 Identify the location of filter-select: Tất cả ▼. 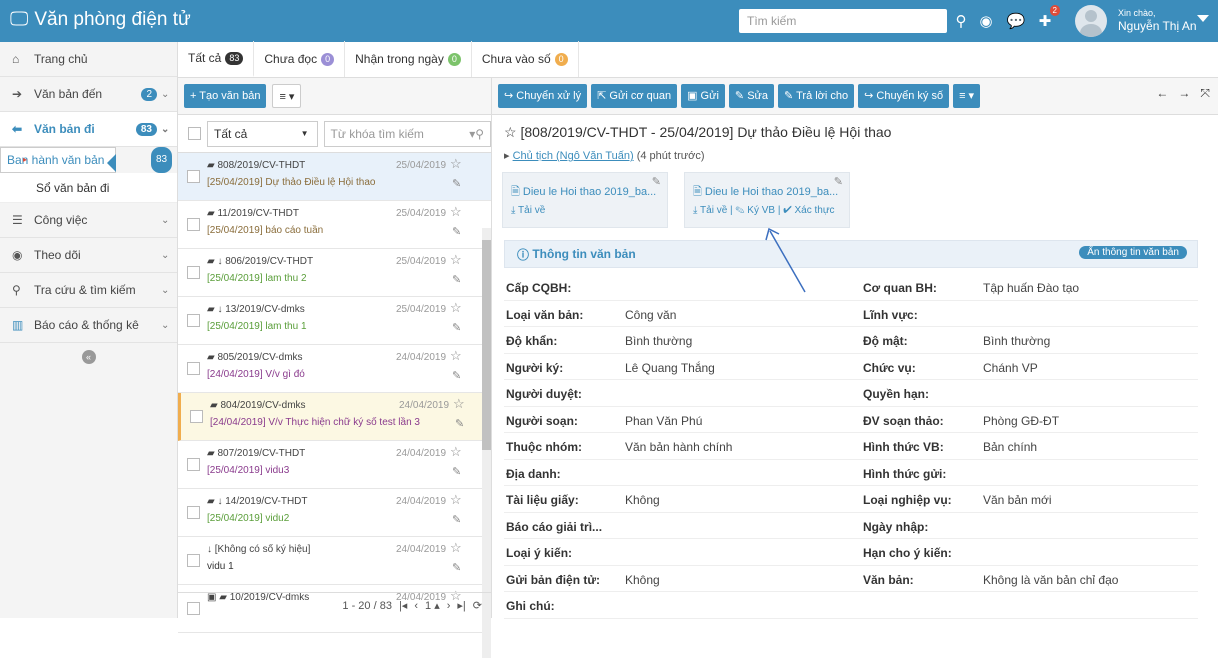
(262, 133).